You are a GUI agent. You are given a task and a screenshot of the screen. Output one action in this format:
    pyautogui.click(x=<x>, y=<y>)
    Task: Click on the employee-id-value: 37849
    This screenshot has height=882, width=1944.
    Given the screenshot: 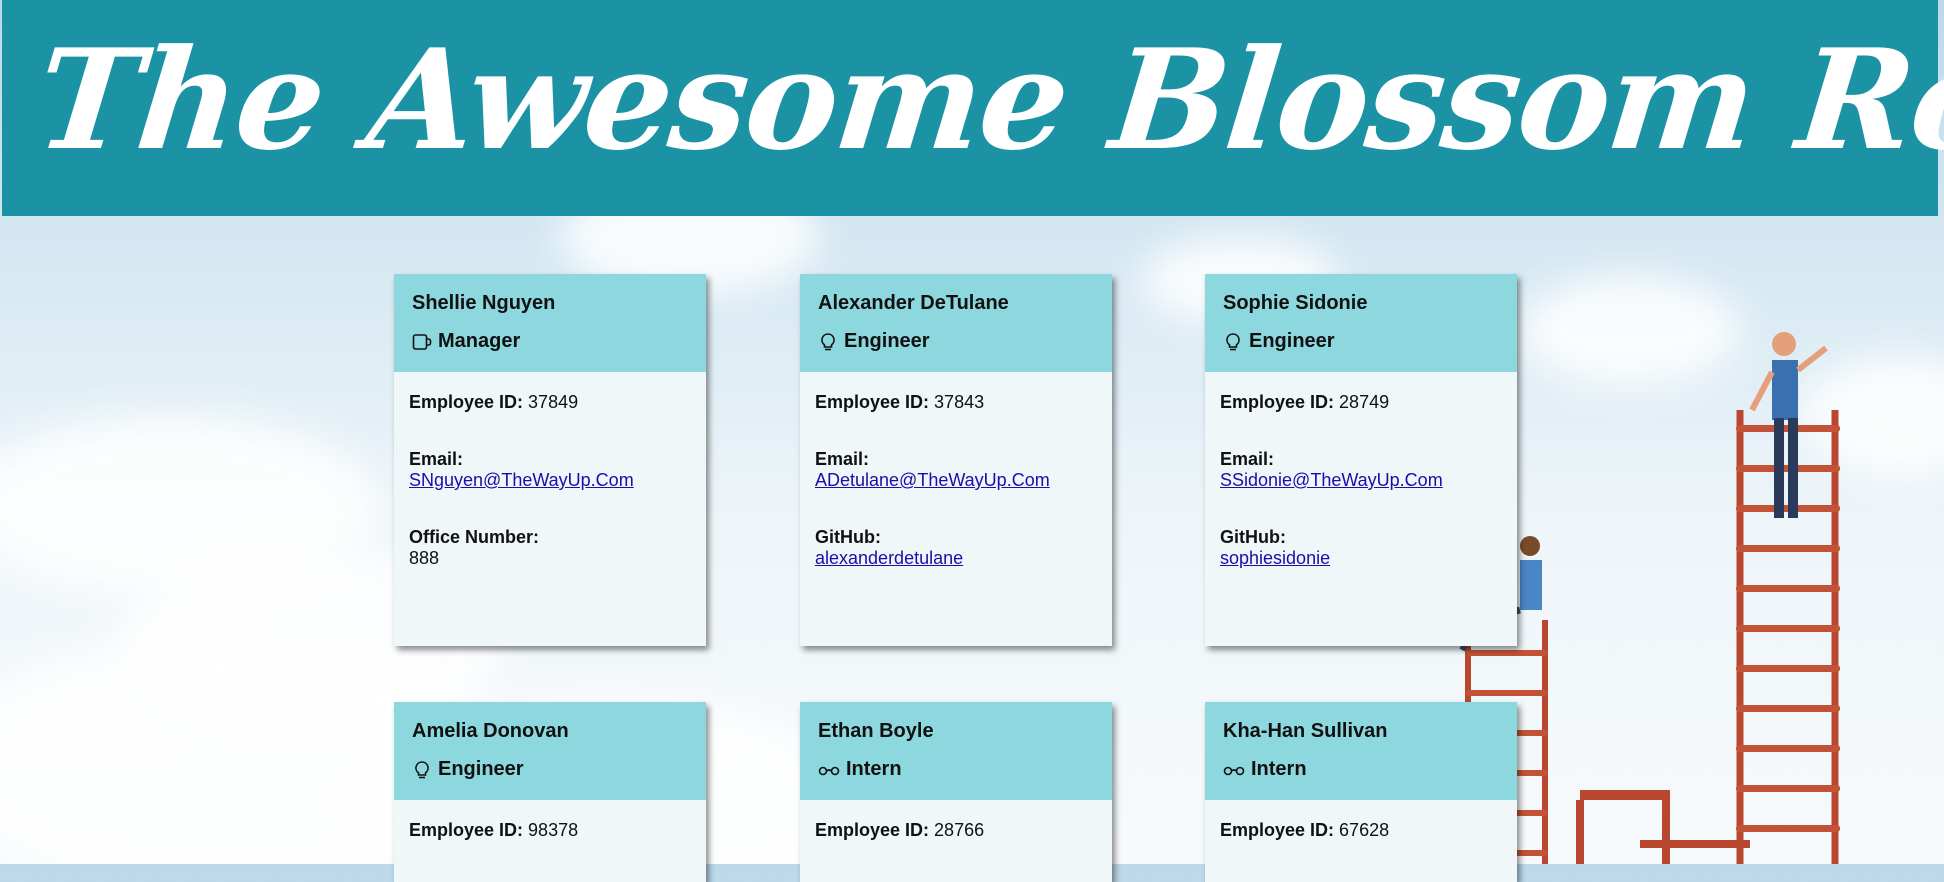 What is the action you would take?
    pyautogui.click(x=553, y=402)
    